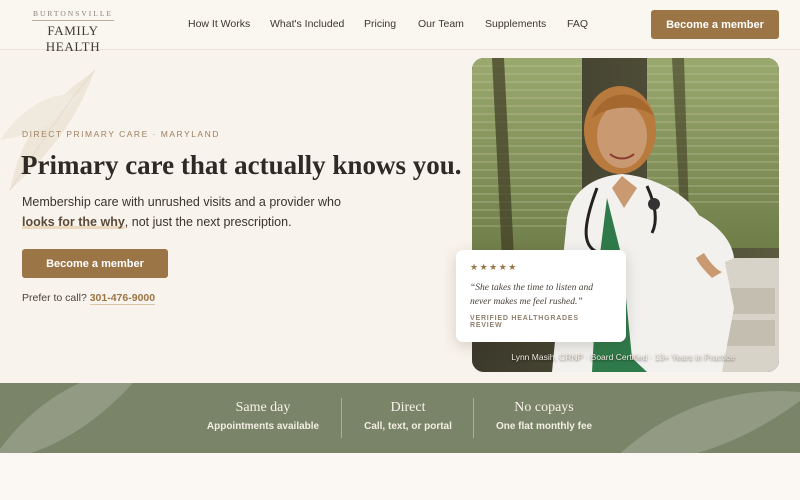 This screenshot has width=800, height=500. Describe the element at coordinates (380, 24) in the screenshot. I see `nav-link-pricing: Pricing` at that location.